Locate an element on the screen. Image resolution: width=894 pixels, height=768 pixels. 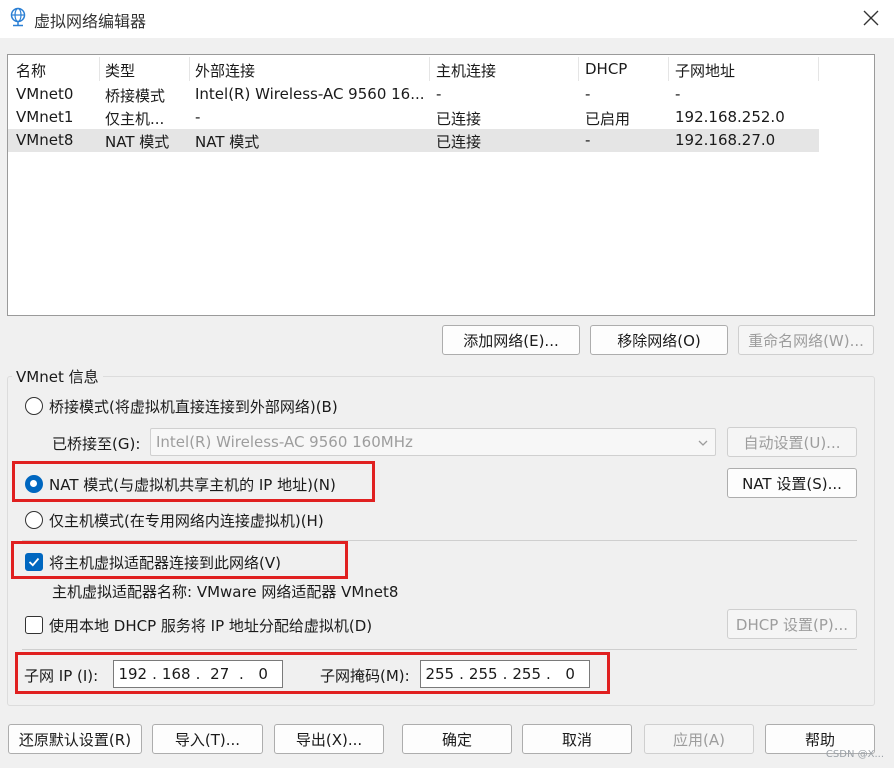
remove-network-button: 移除网络(O) is located at coordinates (659, 340).